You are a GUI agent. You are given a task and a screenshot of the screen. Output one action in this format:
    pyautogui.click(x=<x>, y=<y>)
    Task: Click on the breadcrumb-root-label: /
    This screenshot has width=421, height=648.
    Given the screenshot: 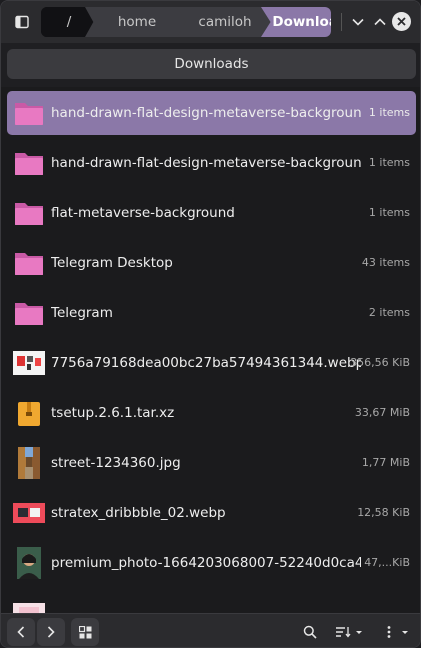 What is the action you would take?
    pyautogui.click(x=69, y=22)
    